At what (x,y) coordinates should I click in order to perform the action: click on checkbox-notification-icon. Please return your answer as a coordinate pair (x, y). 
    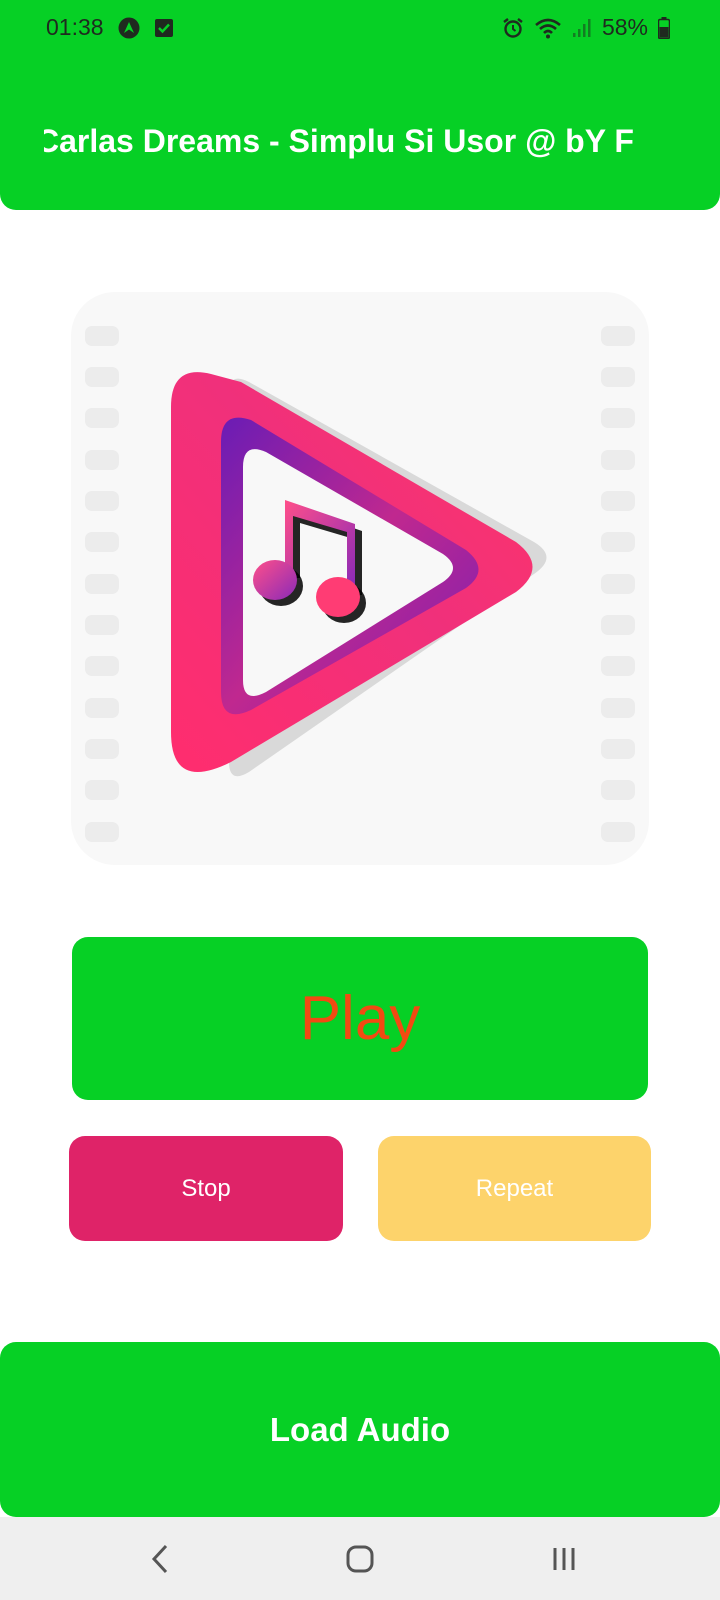
    Looking at the image, I should click on (164, 28).